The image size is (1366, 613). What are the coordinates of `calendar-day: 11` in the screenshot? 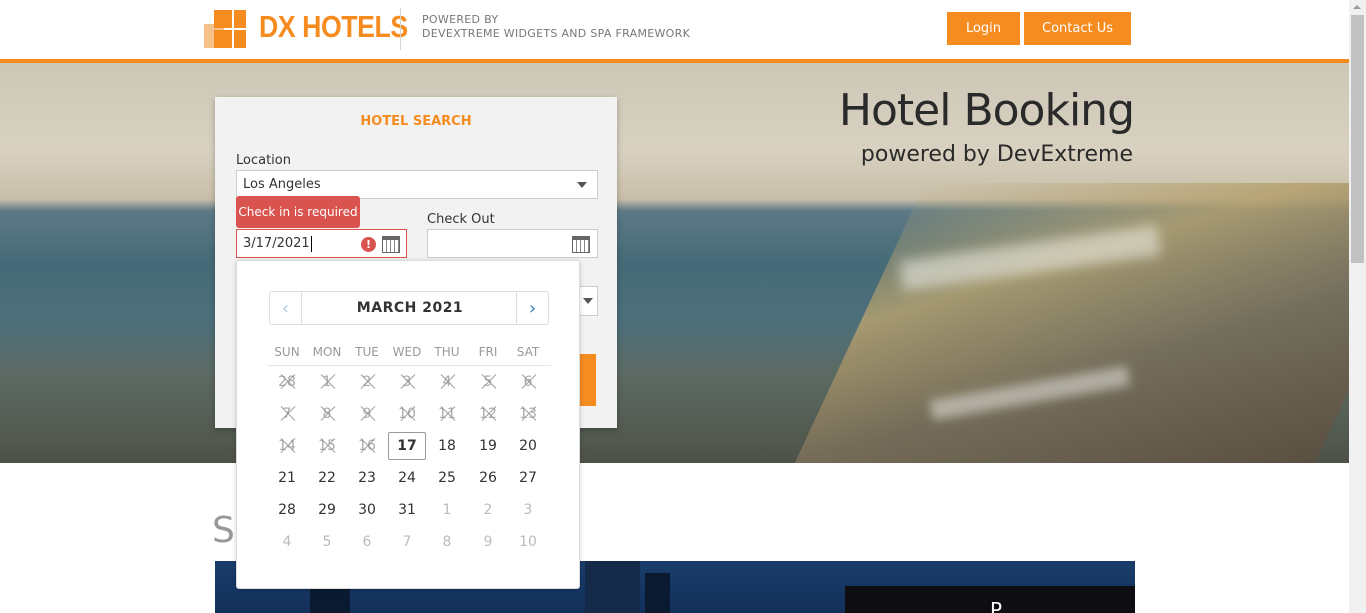 It's located at (447, 414).